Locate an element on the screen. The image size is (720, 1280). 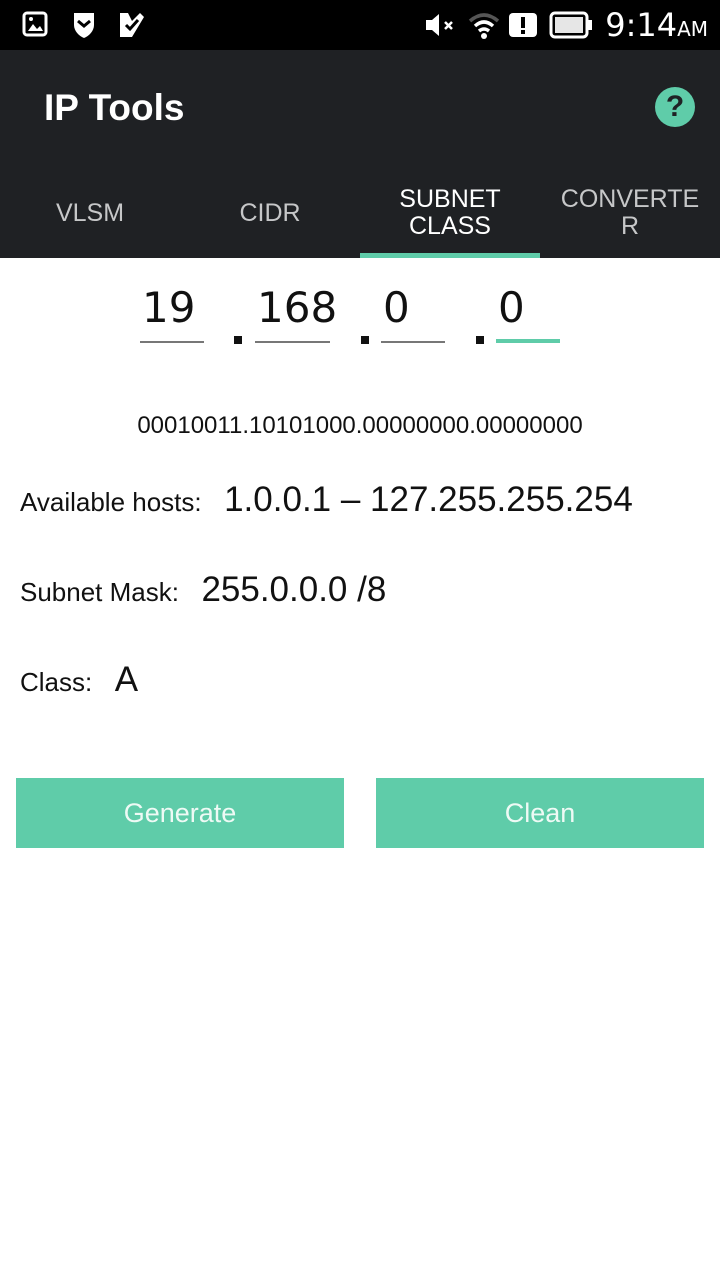
octet-3-value: 0 is located at coordinates (396, 307).